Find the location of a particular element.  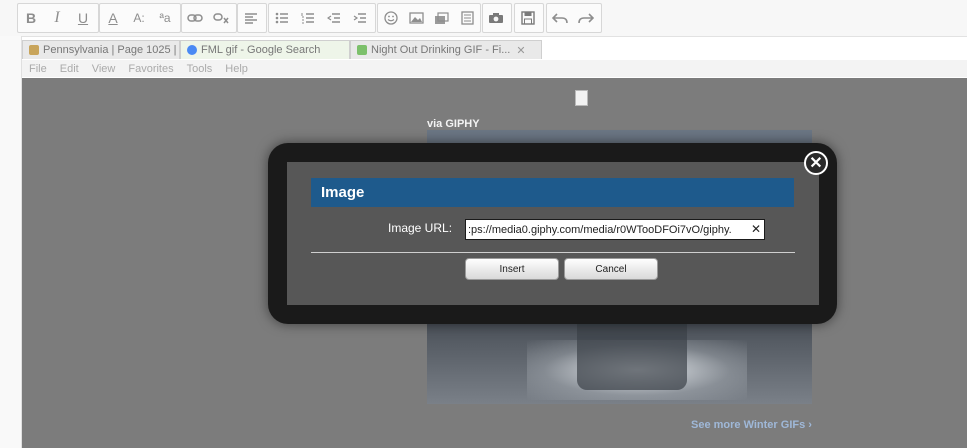

font-color-button: A is located at coordinates (113, 18).